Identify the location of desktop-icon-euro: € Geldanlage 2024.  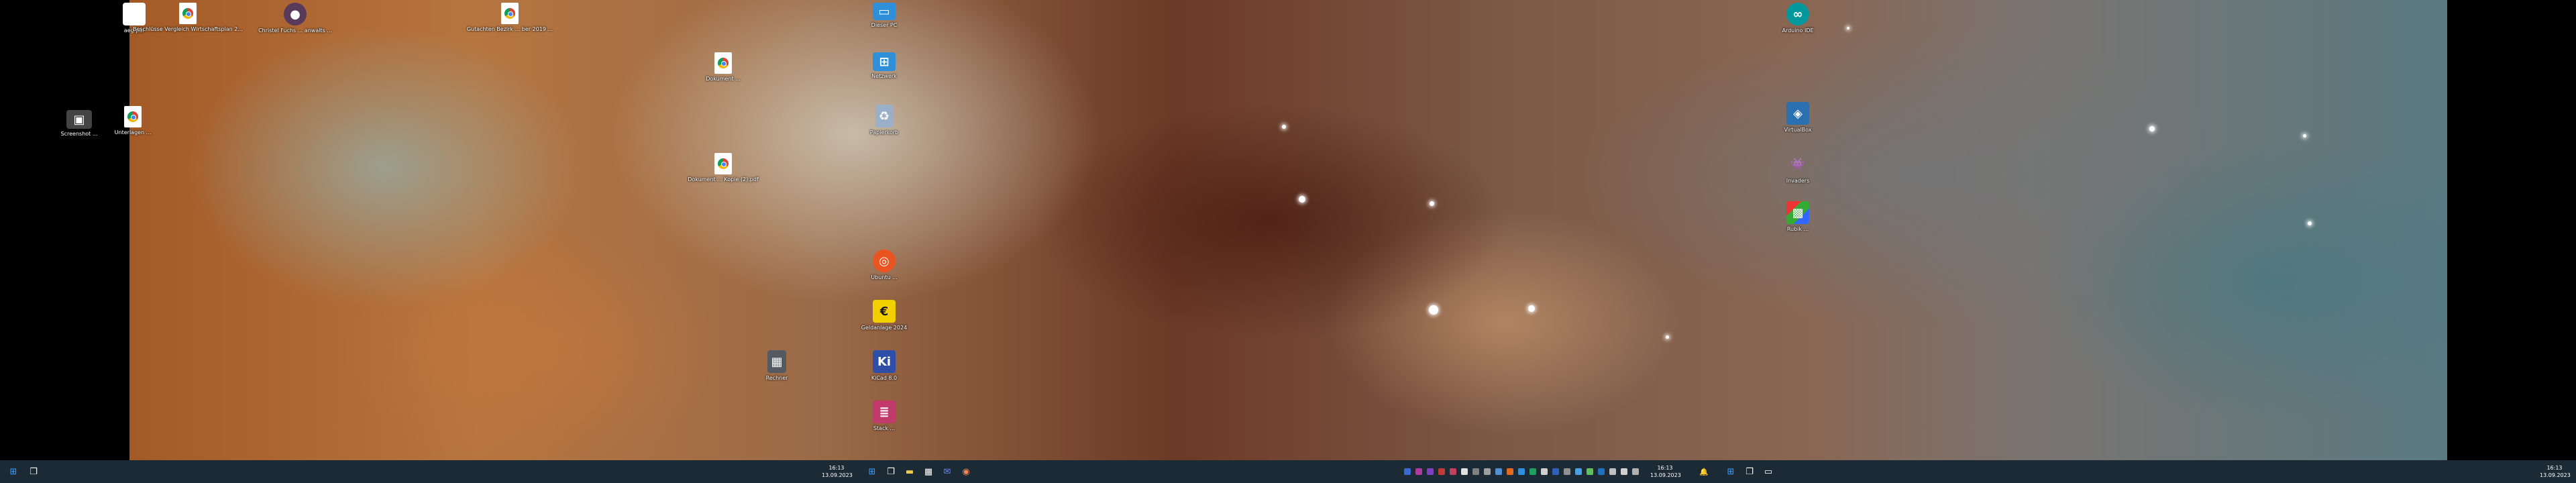
(884, 315).